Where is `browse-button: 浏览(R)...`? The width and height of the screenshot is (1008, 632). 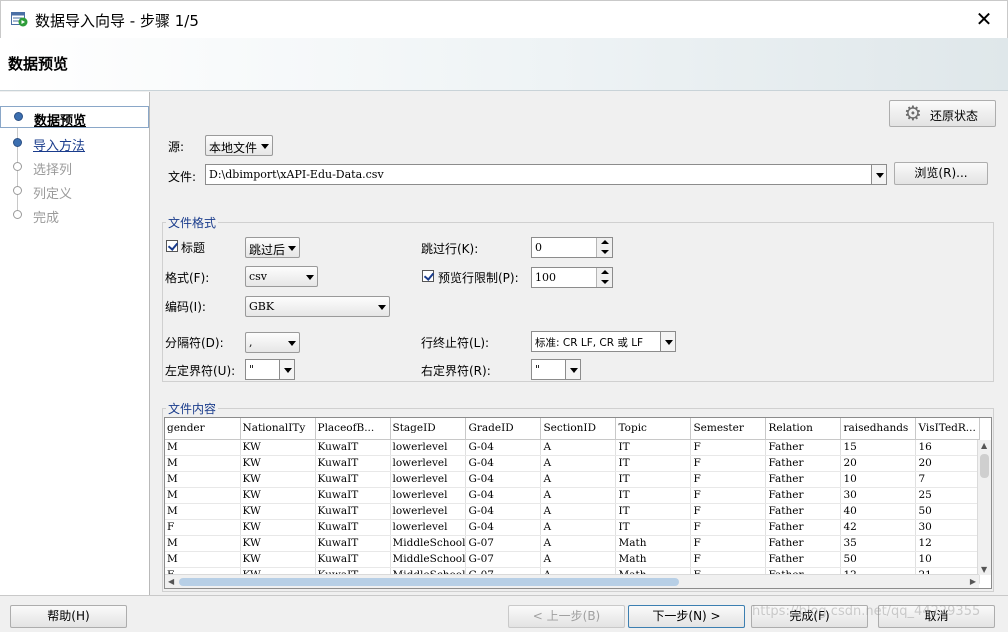 browse-button: 浏览(R)... is located at coordinates (941, 173).